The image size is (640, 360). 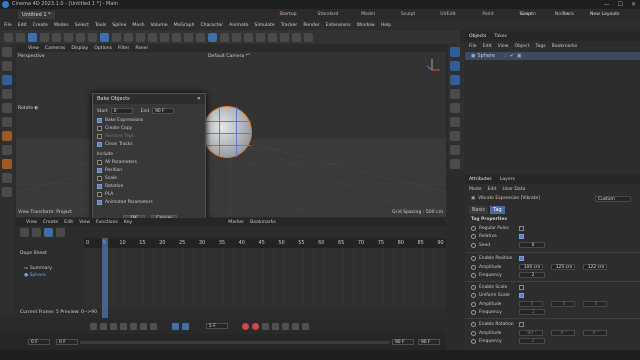 What do you see at coordinates (264, 25) in the screenshot?
I see `menu-simulate: Simulate` at bounding box center [264, 25].